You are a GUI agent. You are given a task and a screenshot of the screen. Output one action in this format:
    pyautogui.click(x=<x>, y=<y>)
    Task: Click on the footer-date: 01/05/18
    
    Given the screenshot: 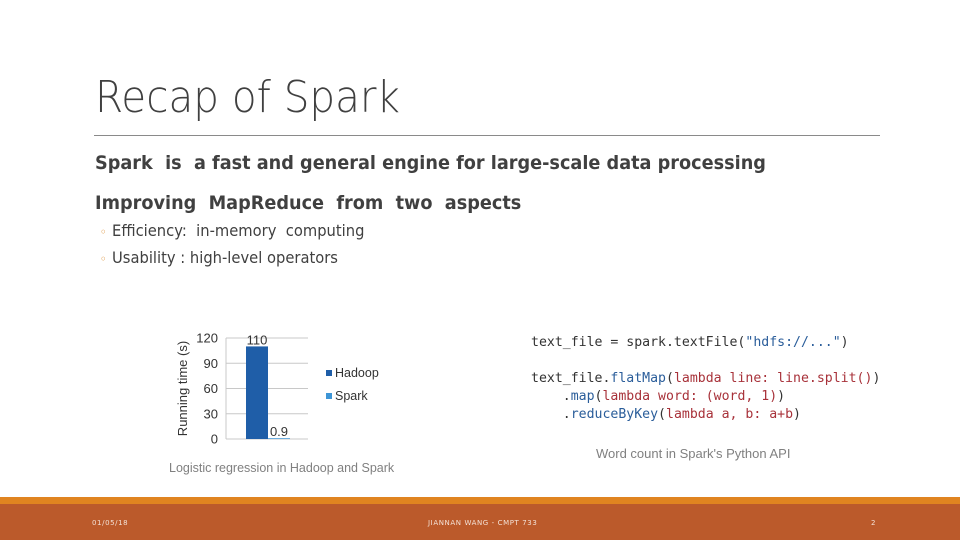 What is the action you would take?
    pyautogui.click(x=110, y=523)
    